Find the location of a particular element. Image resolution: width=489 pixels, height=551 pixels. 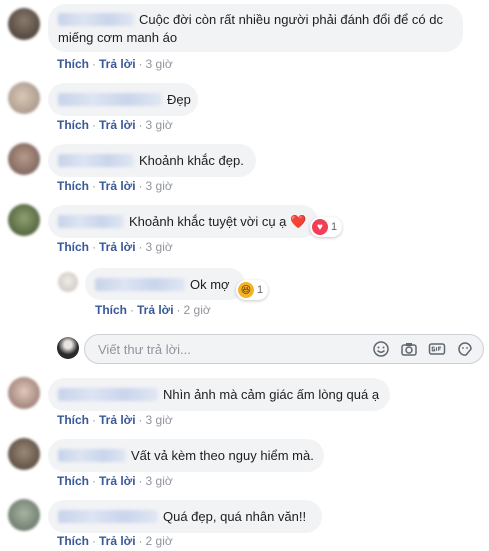

comment-bubble: Đẹp is located at coordinates (123, 99).